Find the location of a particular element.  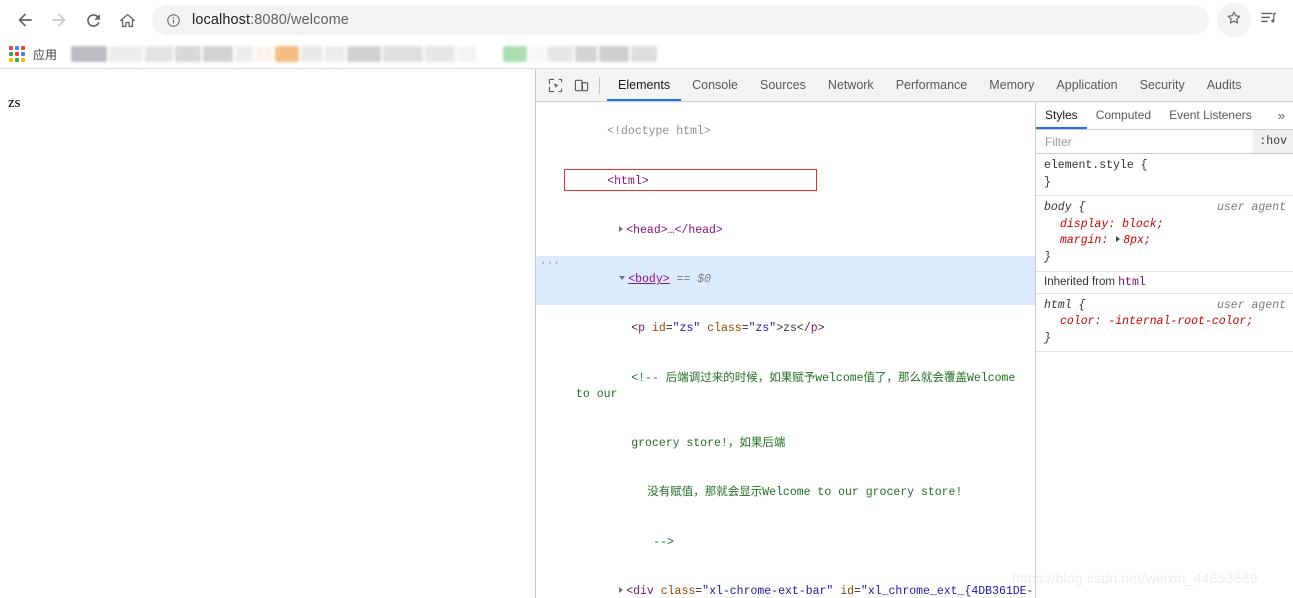

styles-tab-event-listeners: Event Listeners is located at coordinates (1210, 115).